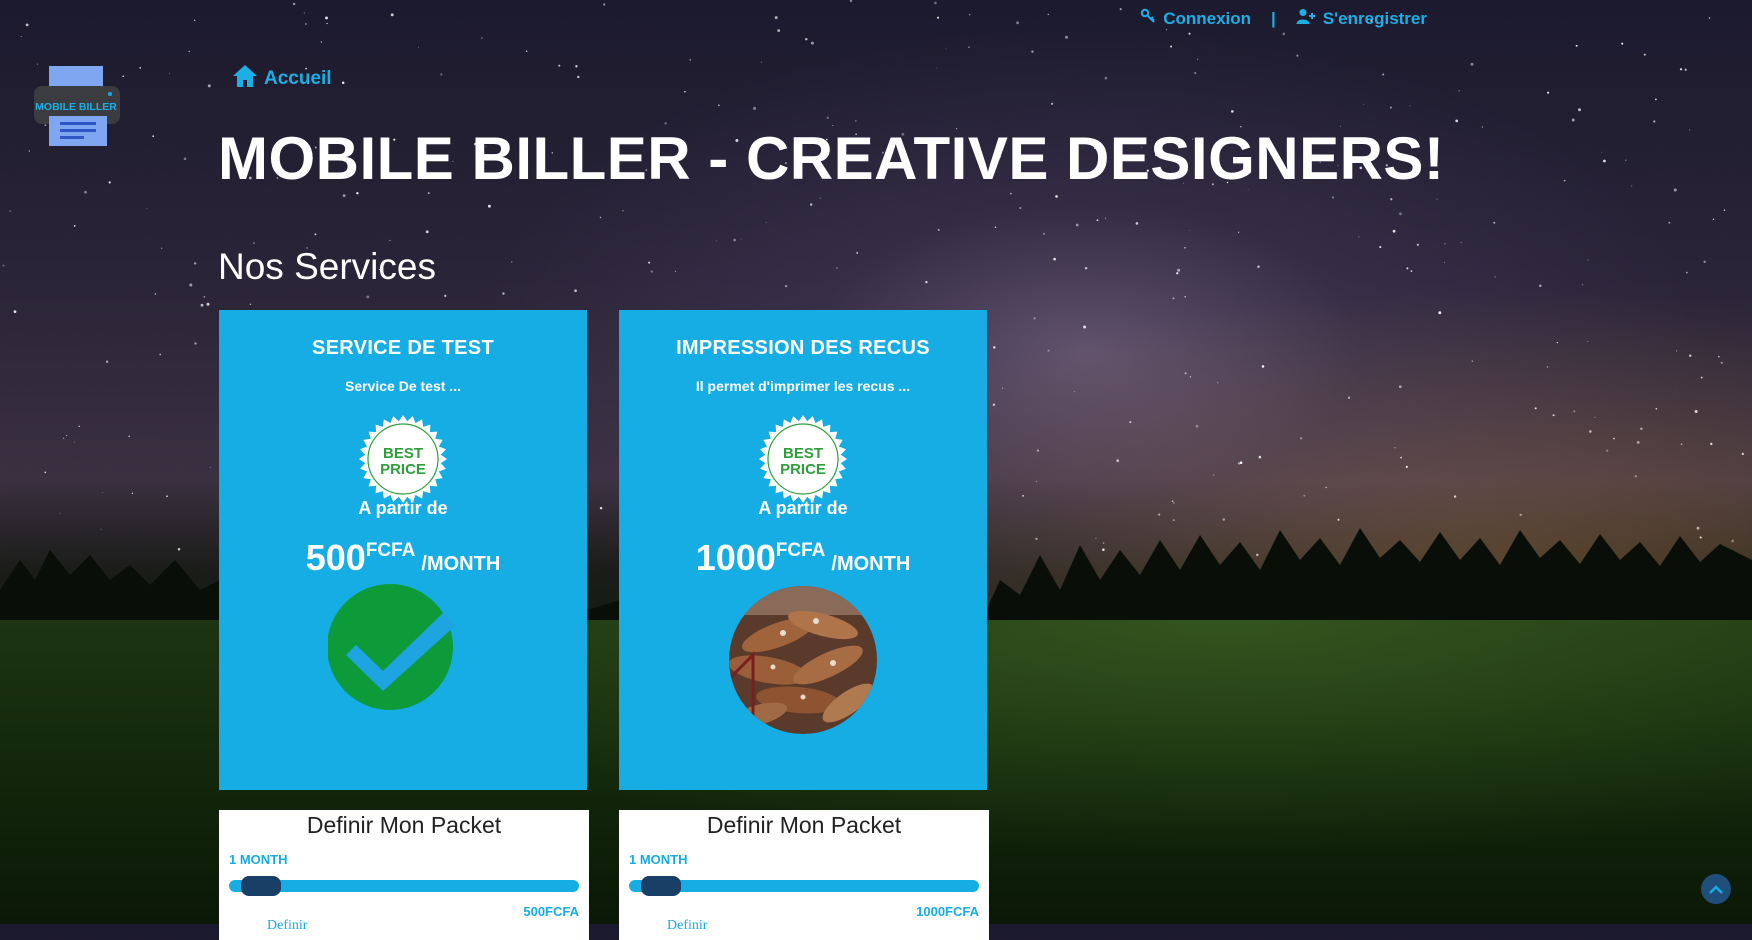 The height and width of the screenshot is (940, 1752). What do you see at coordinates (1195, 18) in the screenshot?
I see `login-link: Connexion` at bounding box center [1195, 18].